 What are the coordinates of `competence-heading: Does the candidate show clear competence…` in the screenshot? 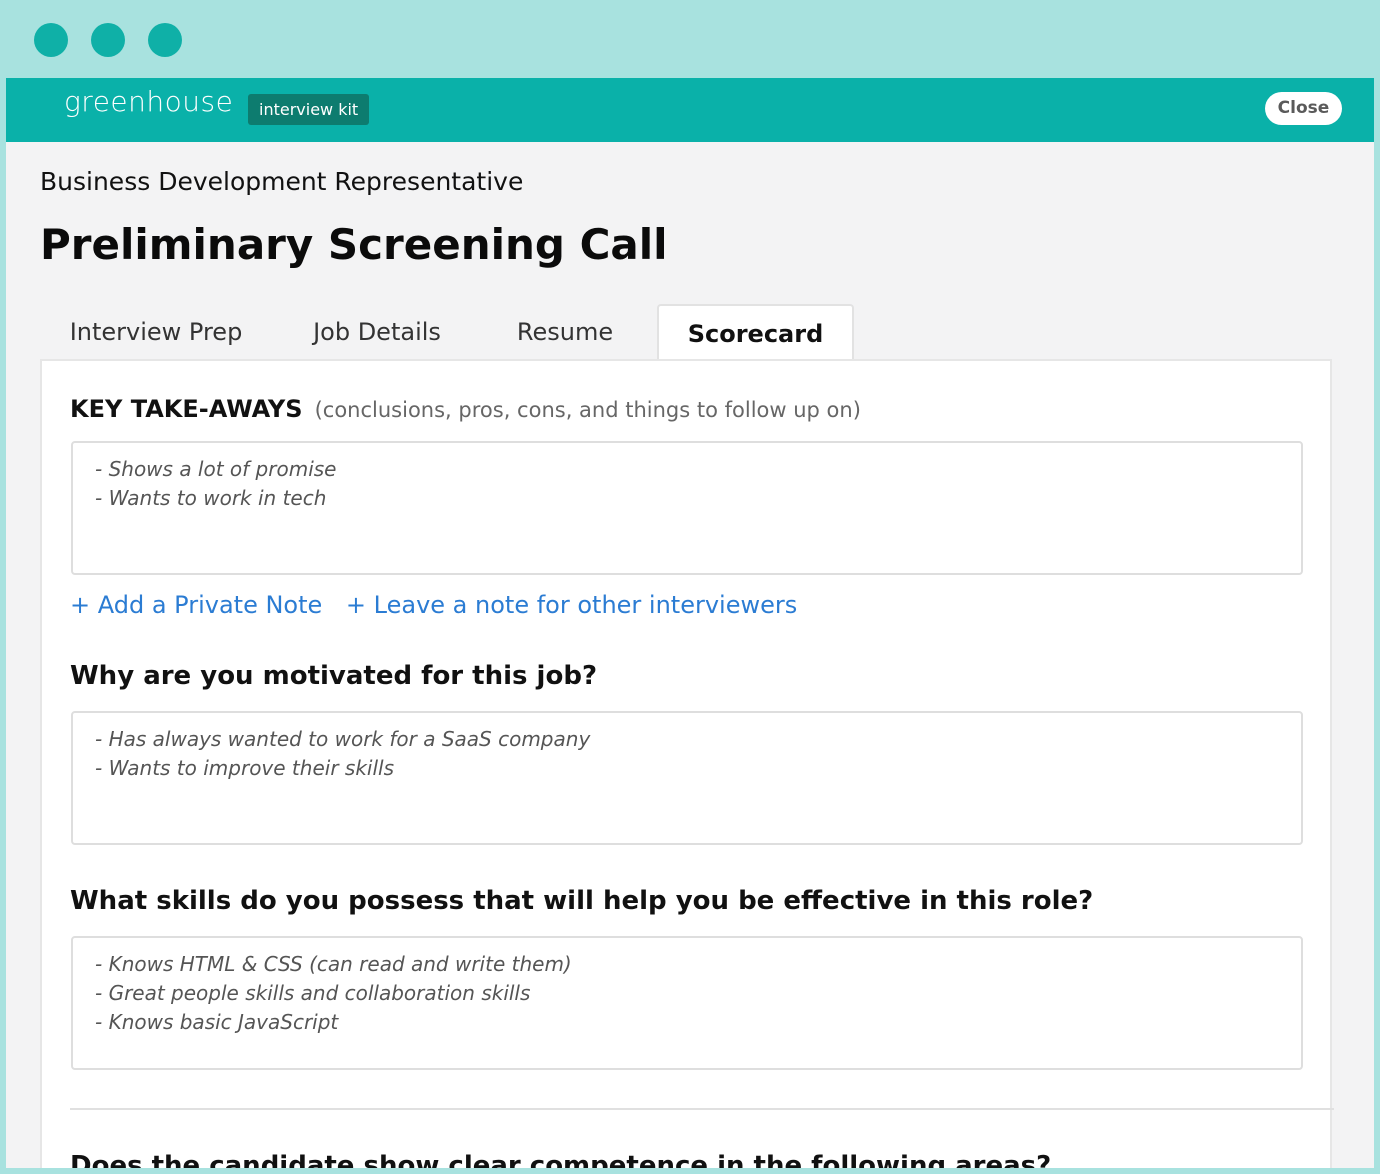 It's located at (561, 1159).